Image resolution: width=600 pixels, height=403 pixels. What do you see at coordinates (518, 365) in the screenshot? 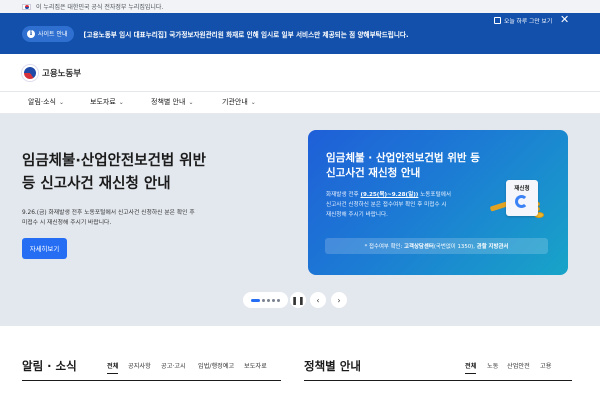
I see `tab-safety: 산업안전` at bounding box center [518, 365].